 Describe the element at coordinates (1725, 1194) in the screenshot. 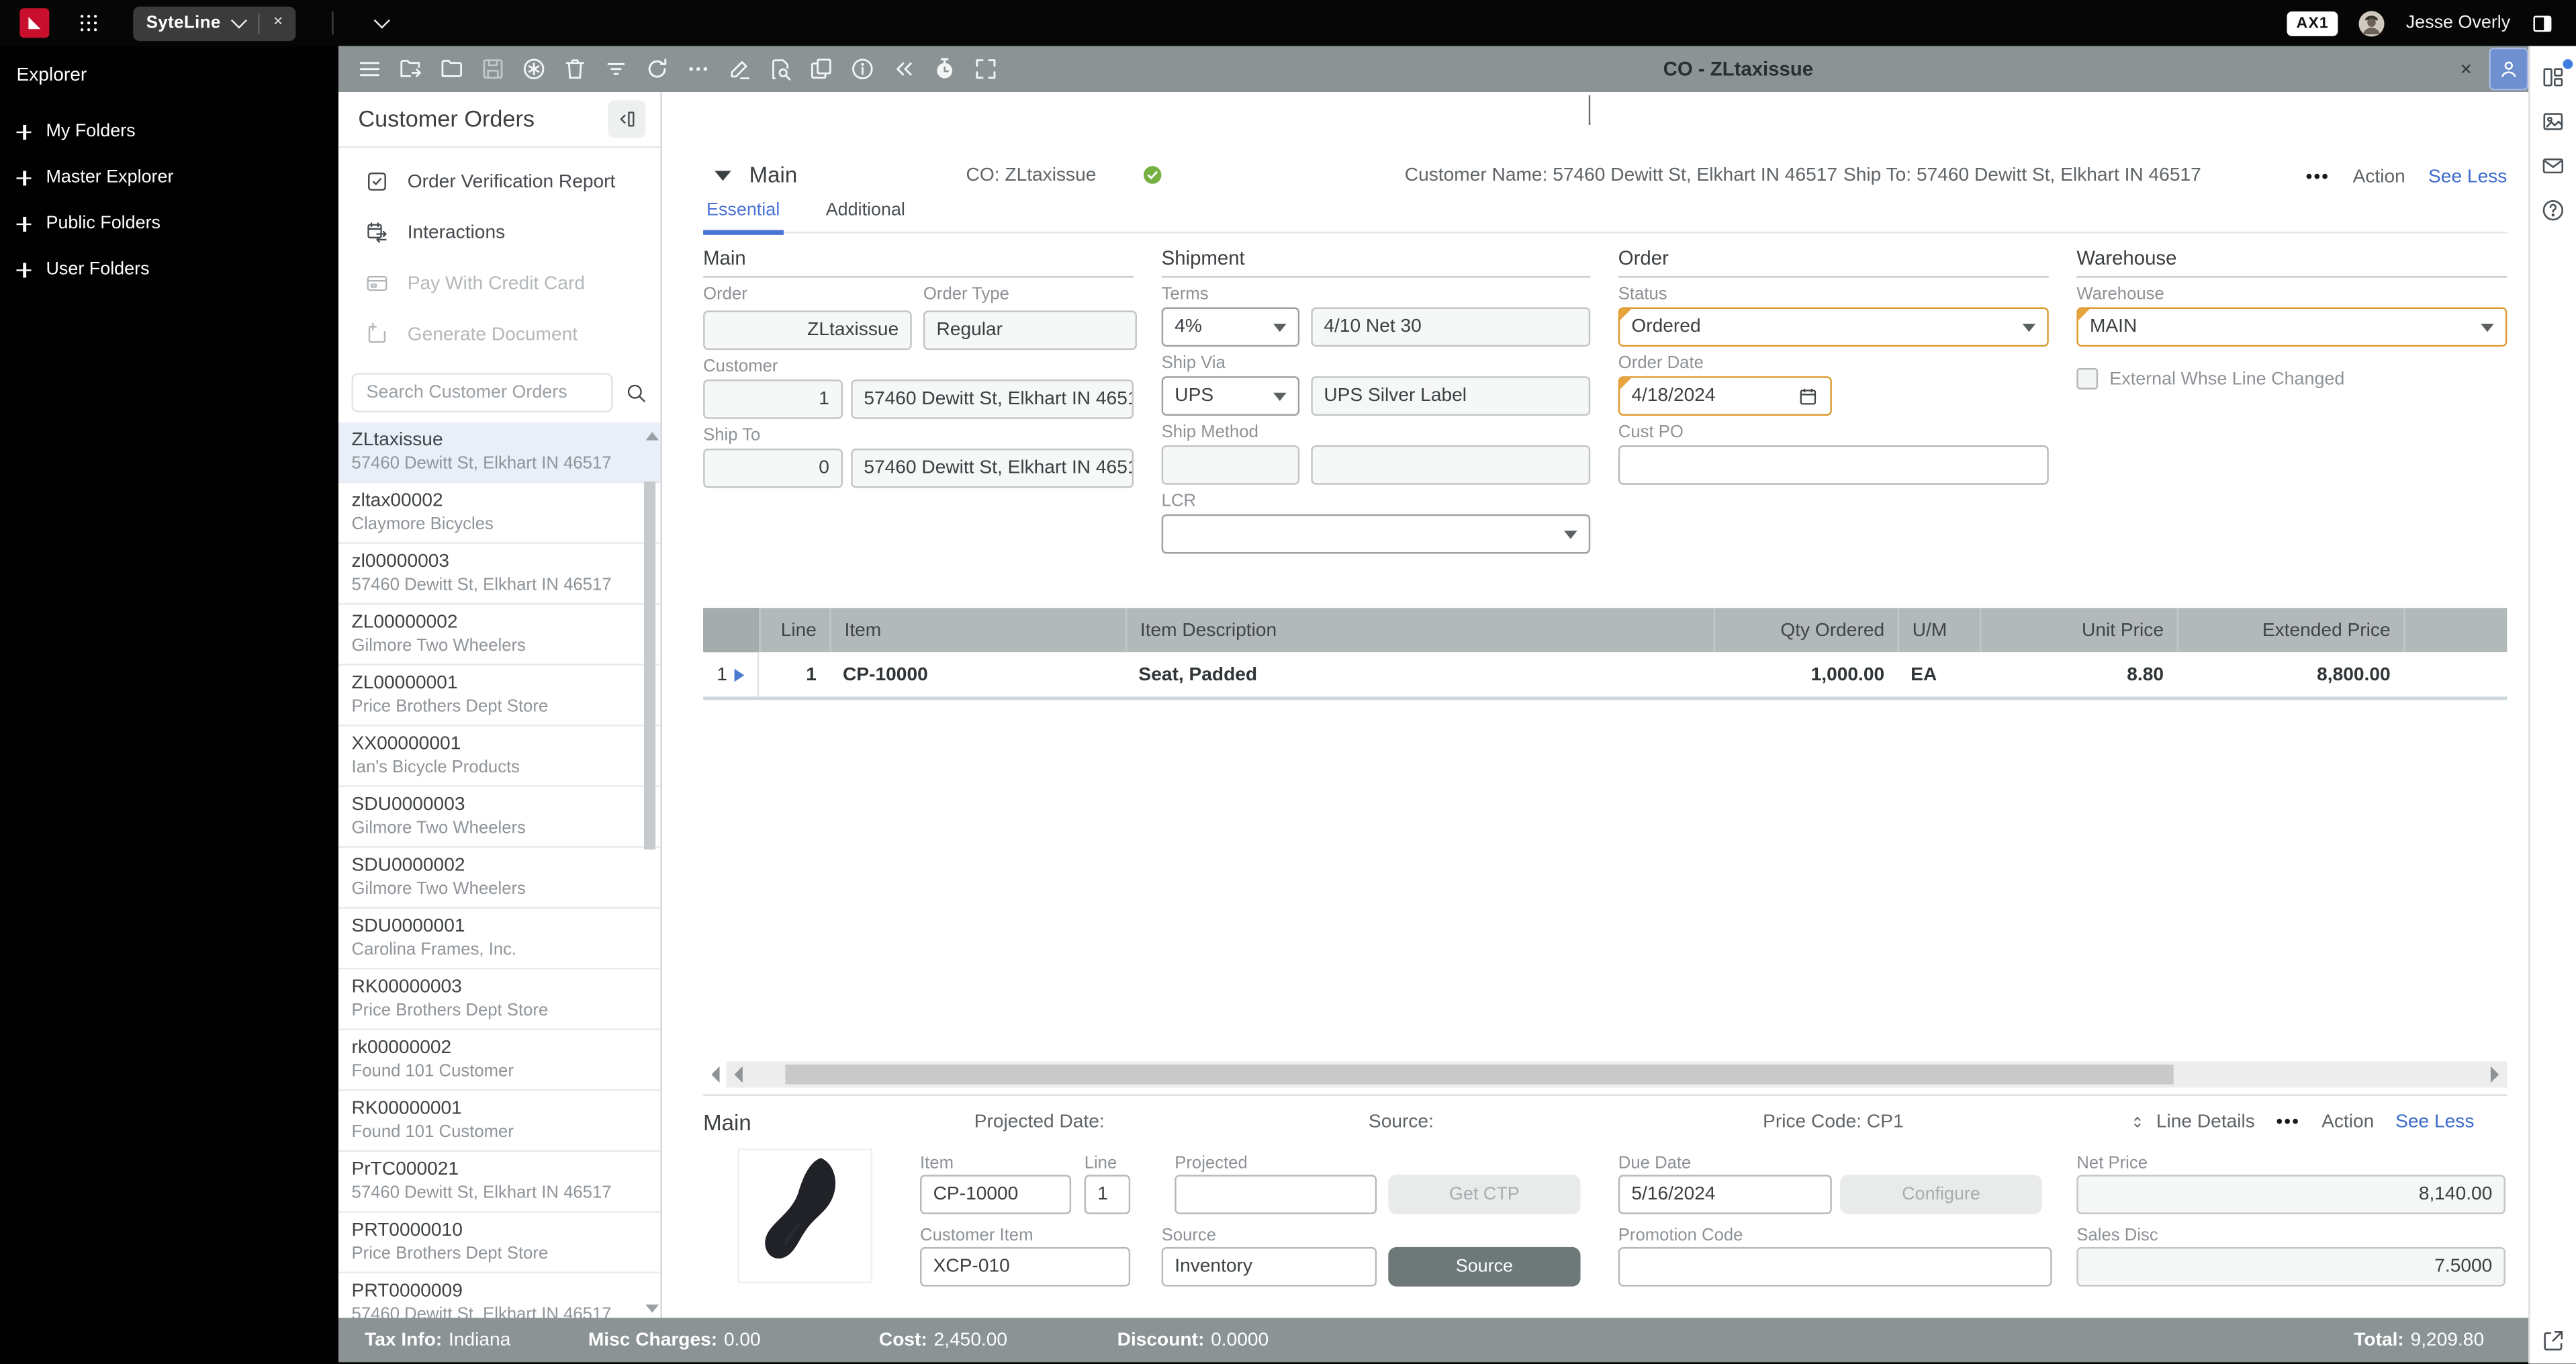

I see `due-date-field: 5/16/2024` at that location.